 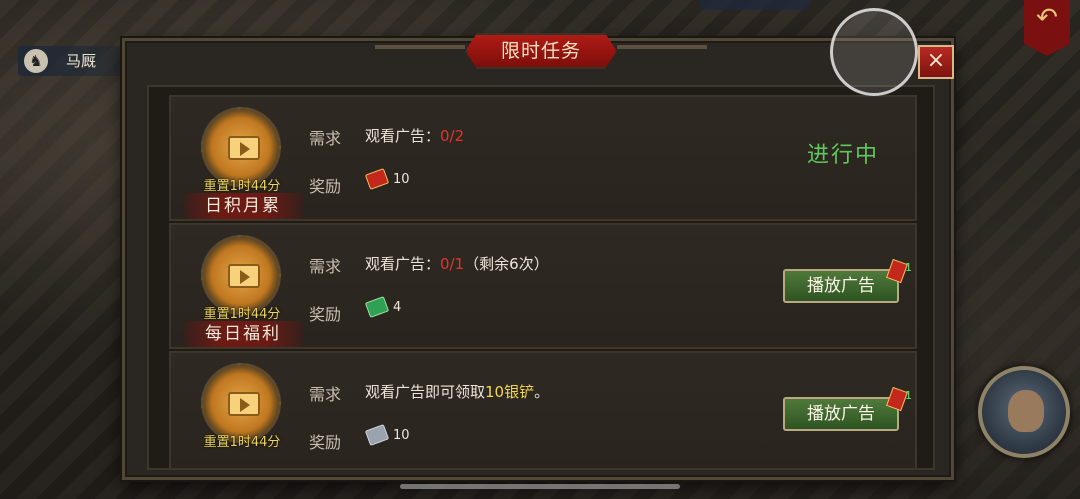 I want to click on status-in-progress: 进行中, so click(x=843, y=155).